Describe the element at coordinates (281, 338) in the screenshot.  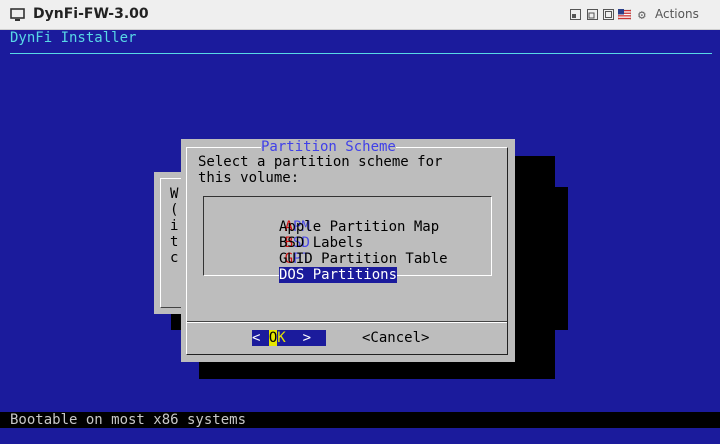
I see `ok-label-rest: K` at that location.